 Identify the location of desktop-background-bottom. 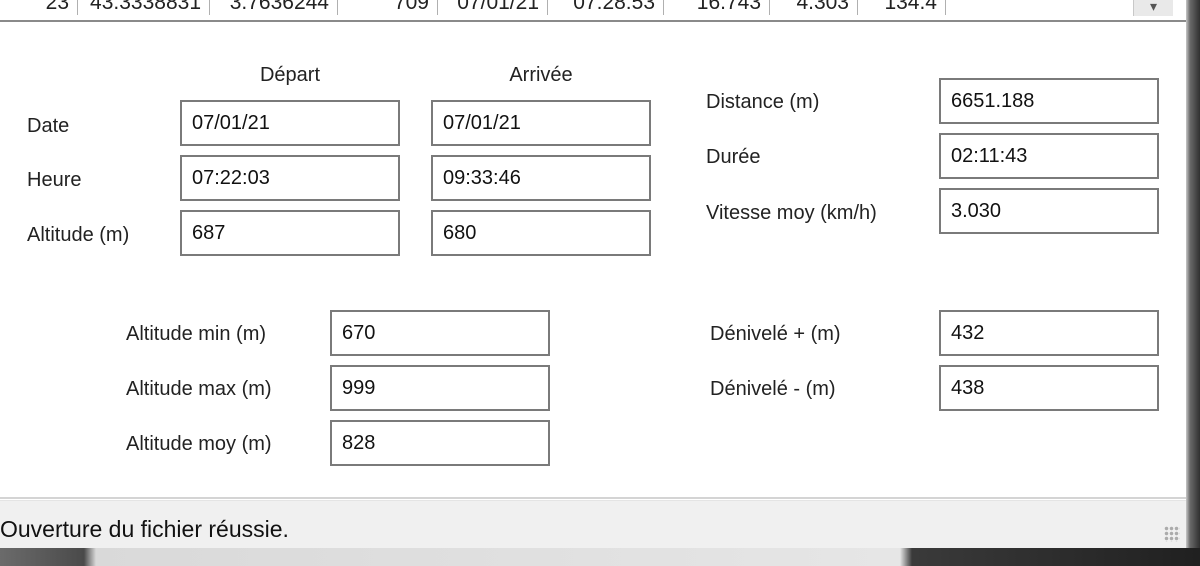
(600, 557).